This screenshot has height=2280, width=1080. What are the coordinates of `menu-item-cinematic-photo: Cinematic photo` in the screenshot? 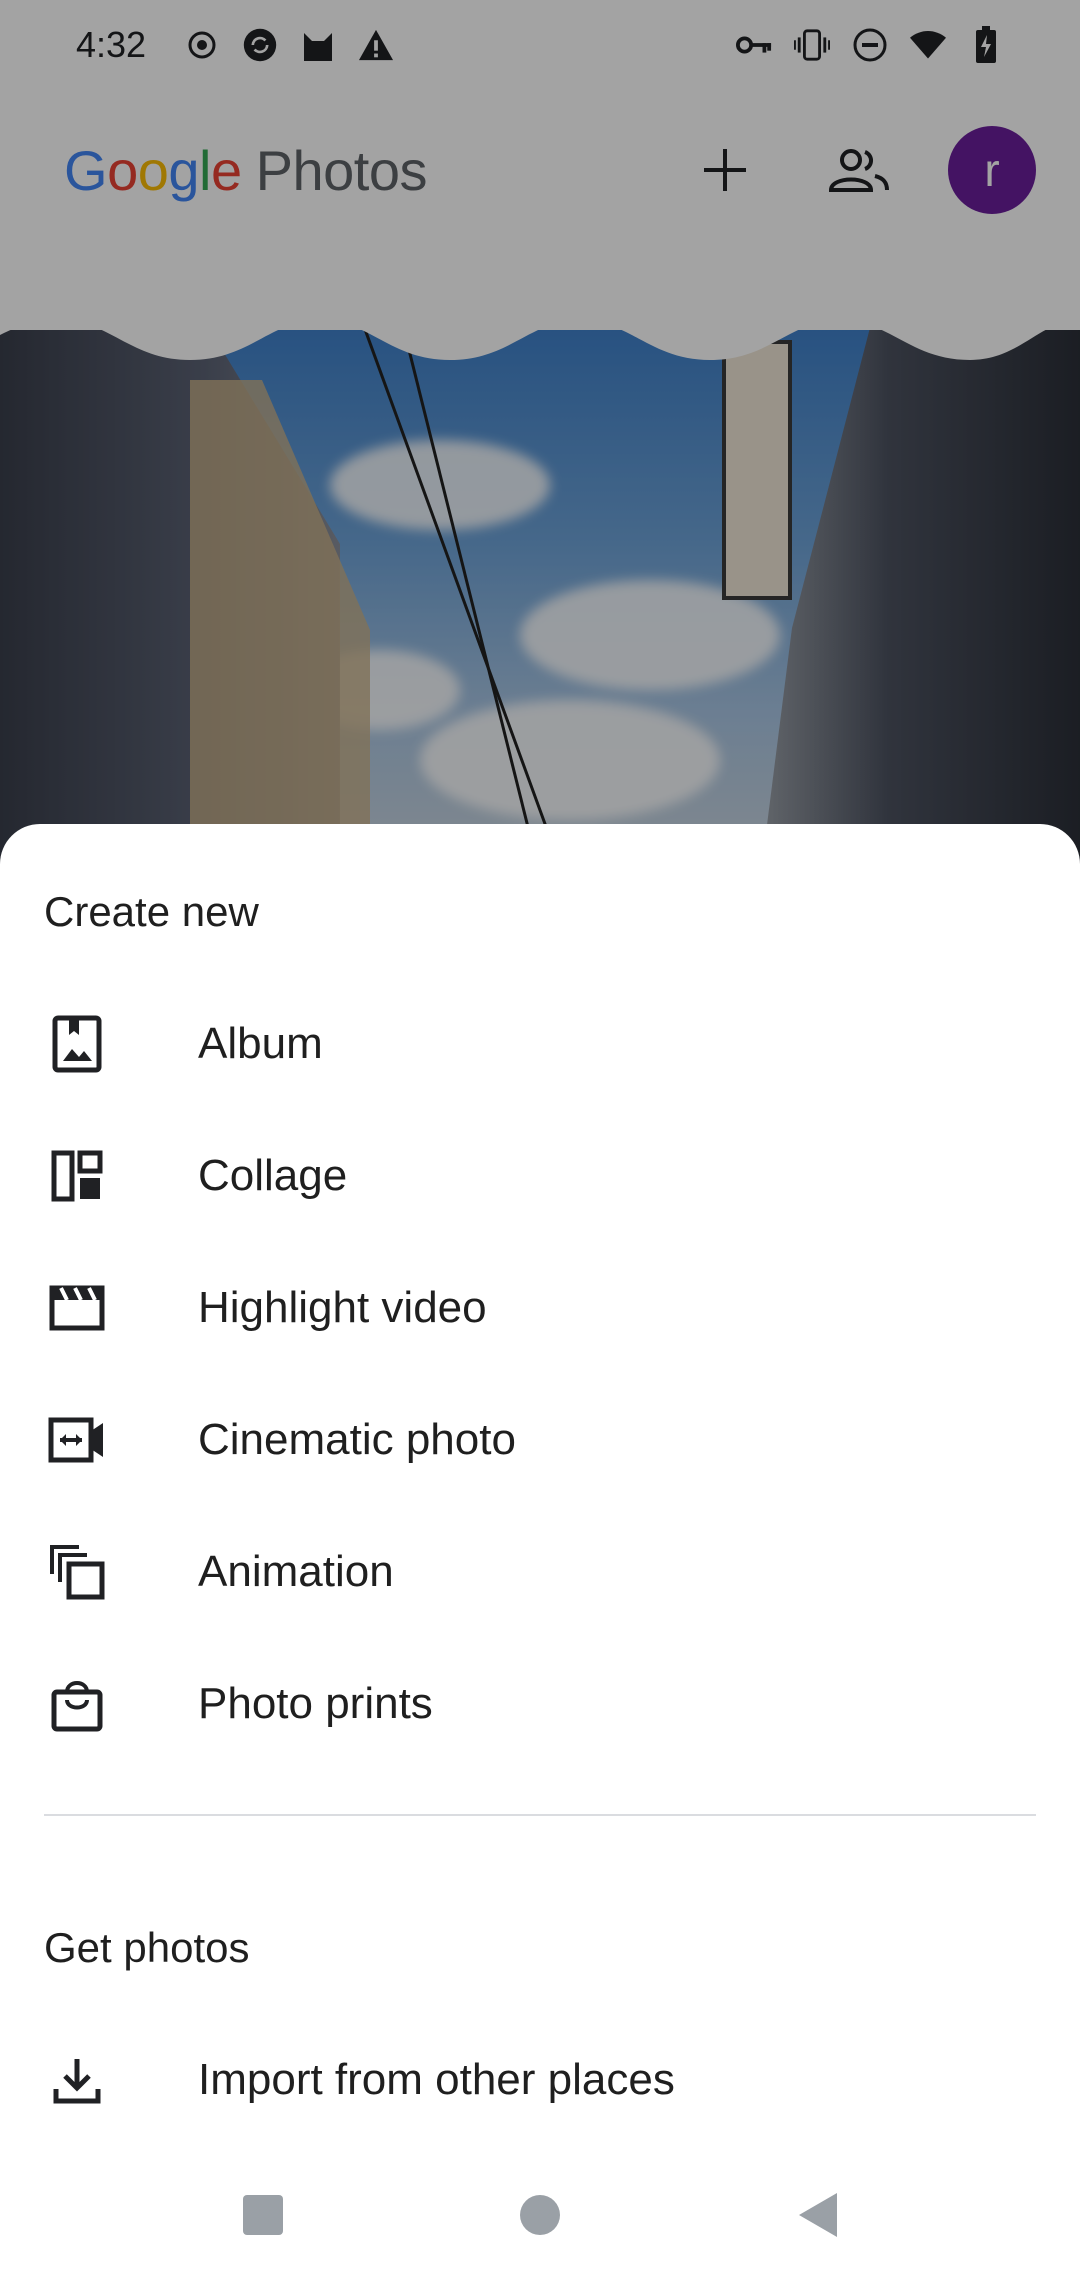 It's located at (540, 1440).